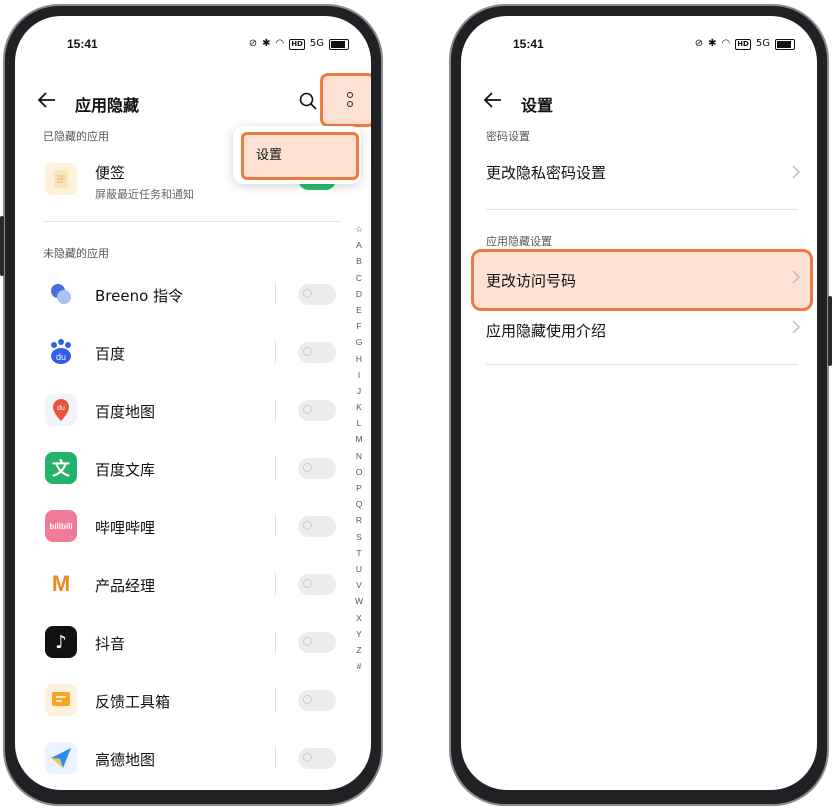 The width and height of the screenshot is (835, 810). I want to click on app-name: 哔哩哔哩, so click(125, 528).